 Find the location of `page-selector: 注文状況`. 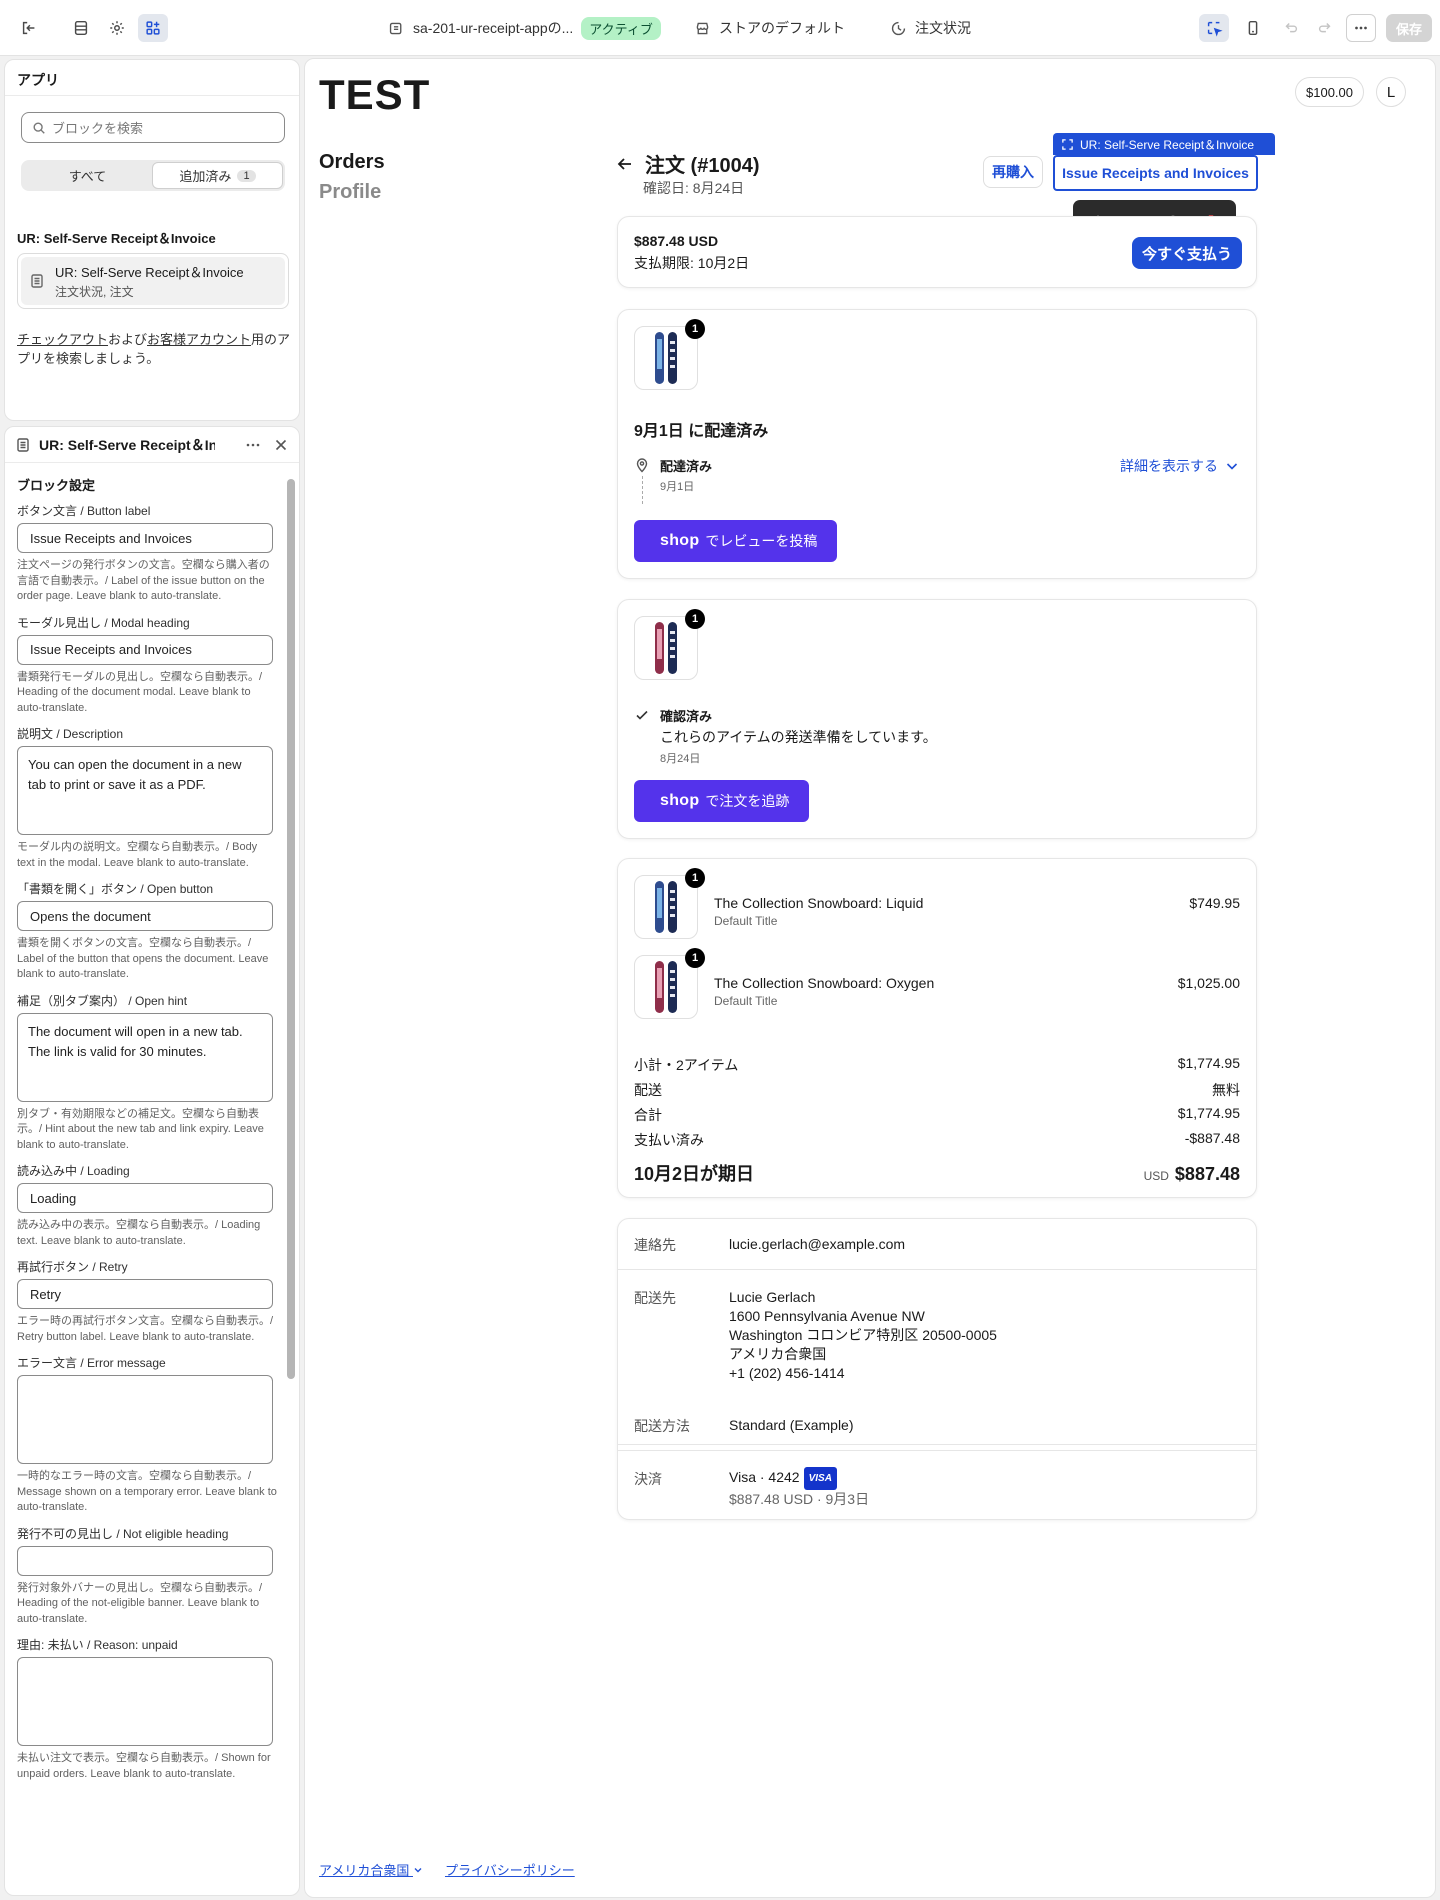

page-selector: 注文状況 is located at coordinates (930, 28).